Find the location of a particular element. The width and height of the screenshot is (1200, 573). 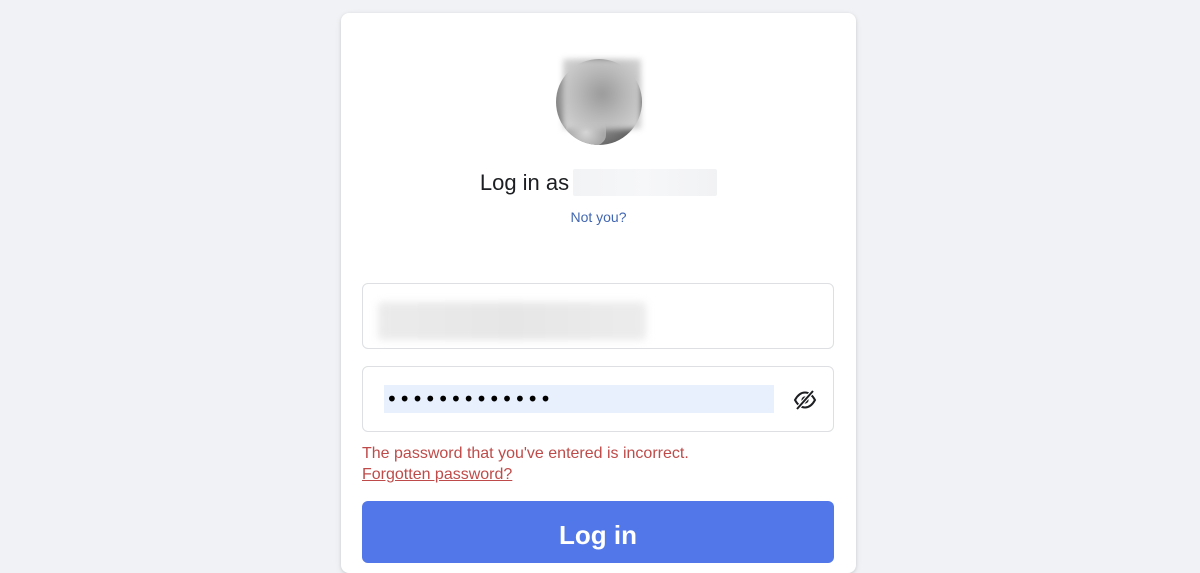

login-title: Log in as is located at coordinates (598, 182).